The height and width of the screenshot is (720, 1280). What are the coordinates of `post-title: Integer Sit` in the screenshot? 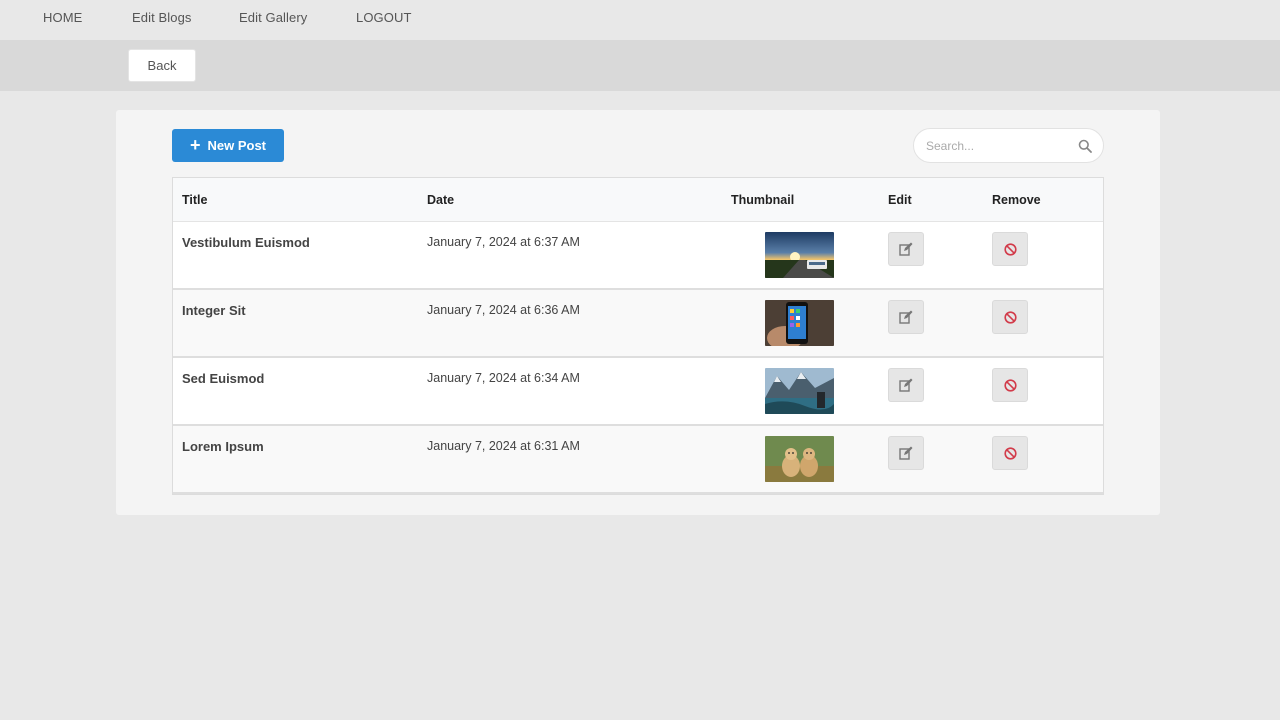 It's located at (214, 310).